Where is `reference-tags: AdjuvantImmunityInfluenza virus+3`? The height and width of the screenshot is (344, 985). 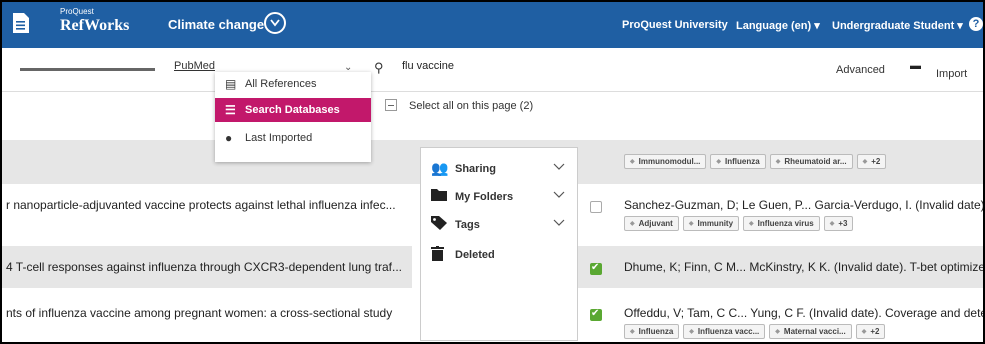 reference-tags: AdjuvantImmunityInfluenza virus+3 is located at coordinates (740, 223).